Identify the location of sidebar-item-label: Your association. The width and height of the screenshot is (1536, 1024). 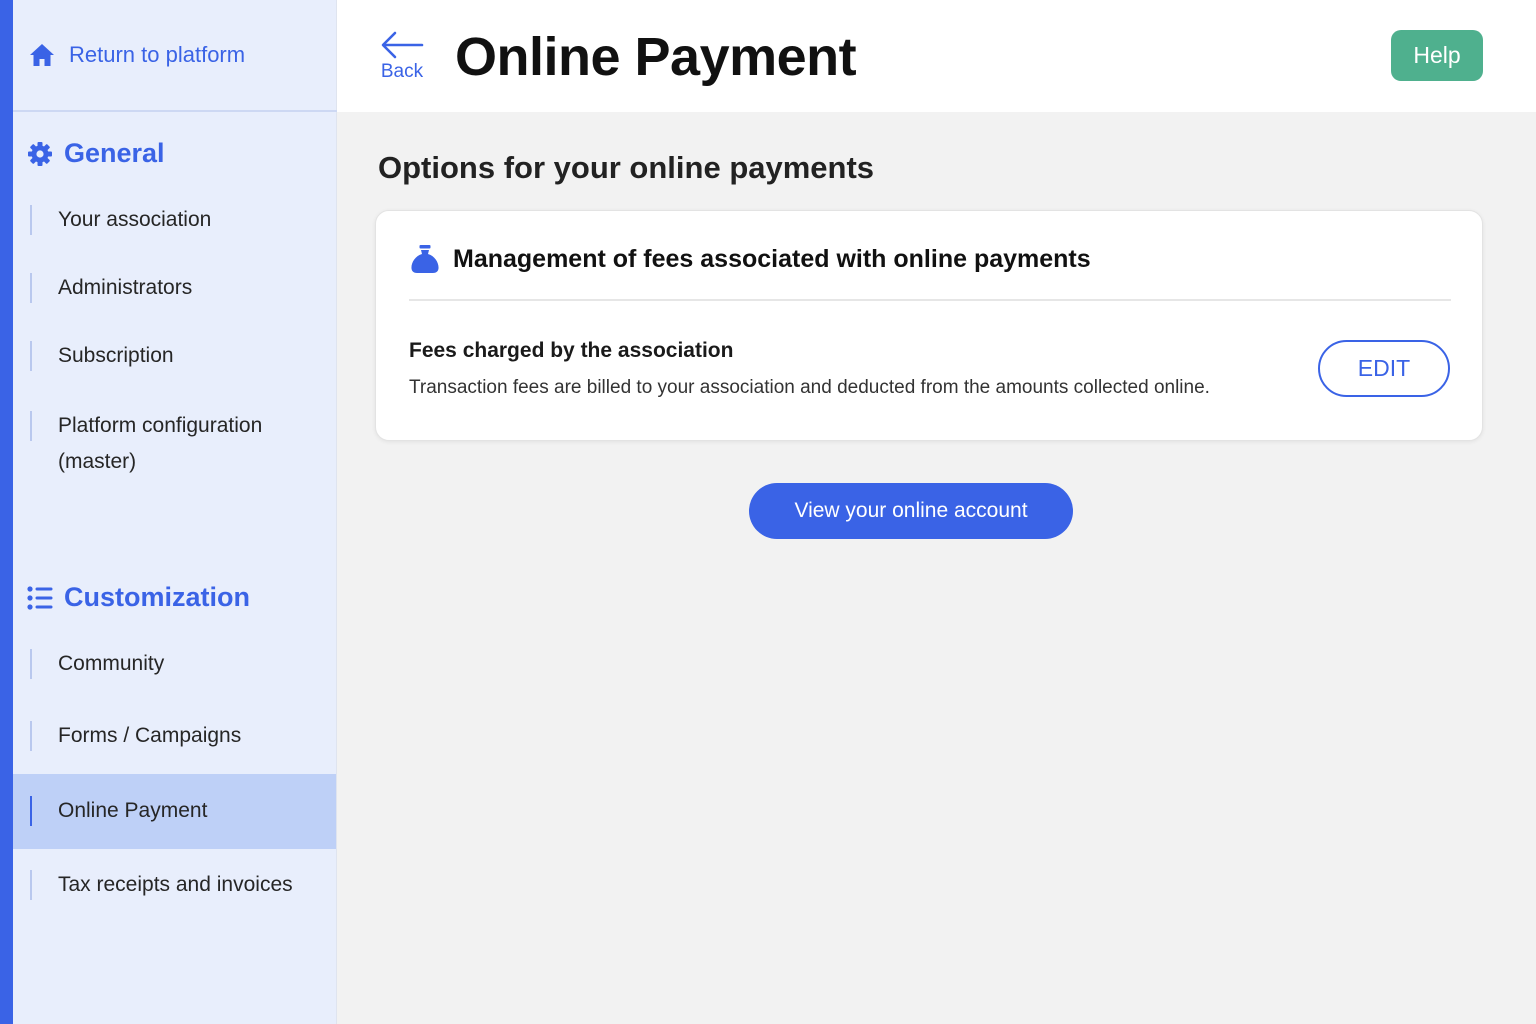
(135, 219).